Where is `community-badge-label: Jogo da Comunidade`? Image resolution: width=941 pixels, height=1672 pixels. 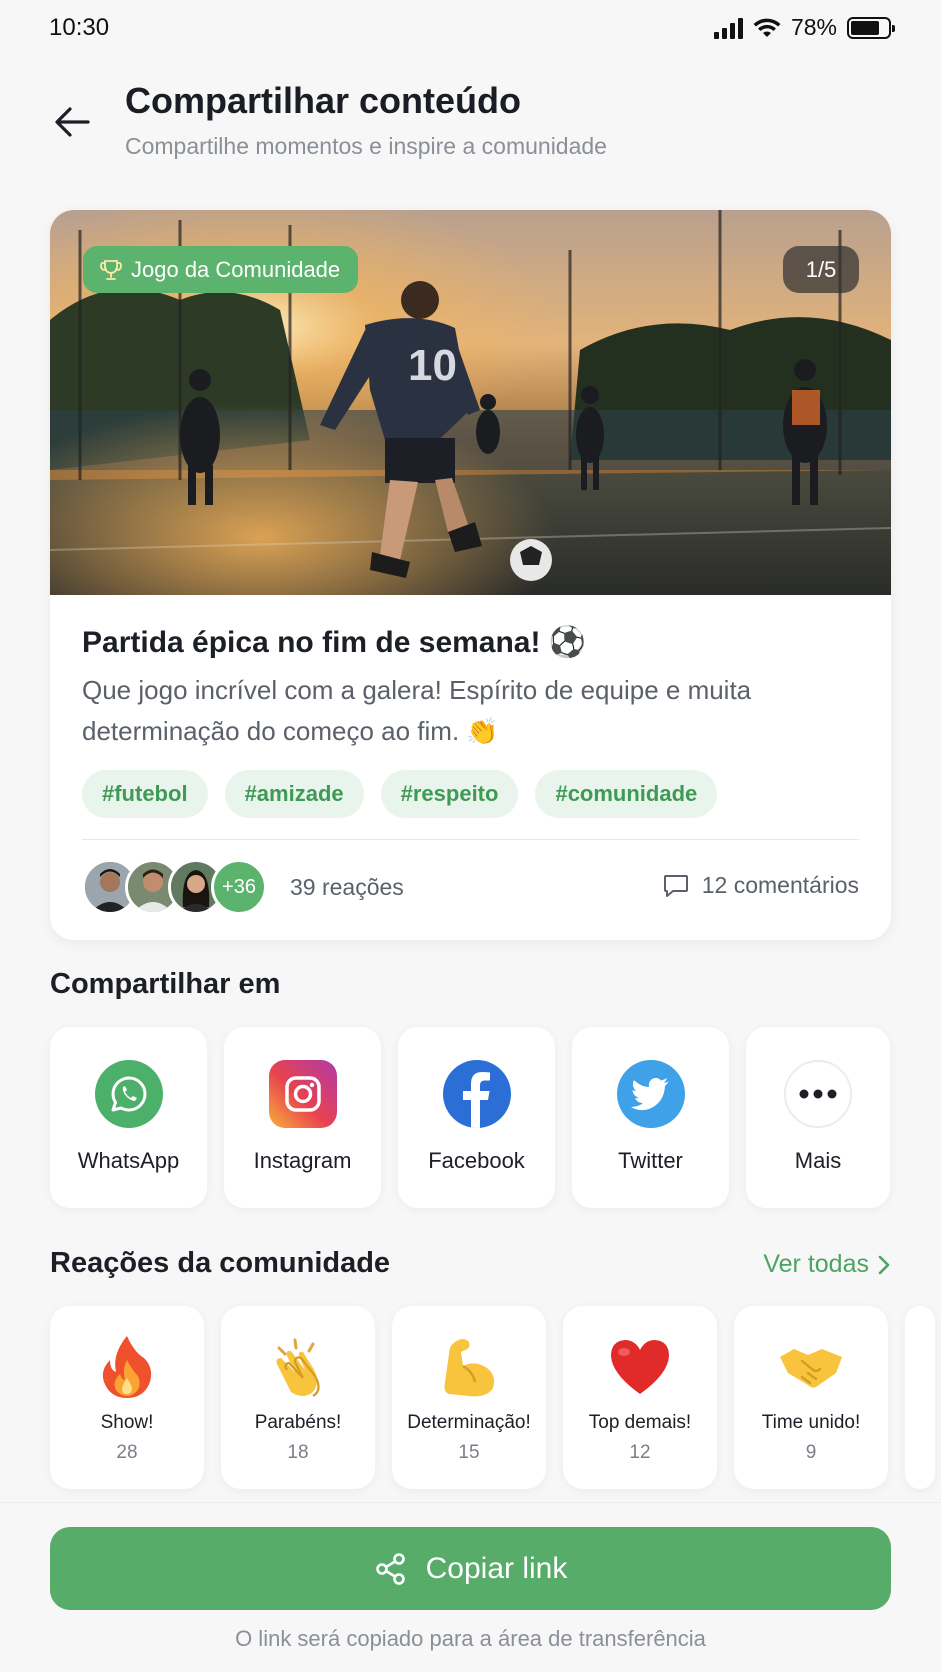
community-badge-label: Jogo da Comunidade is located at coordinates (236, 269).